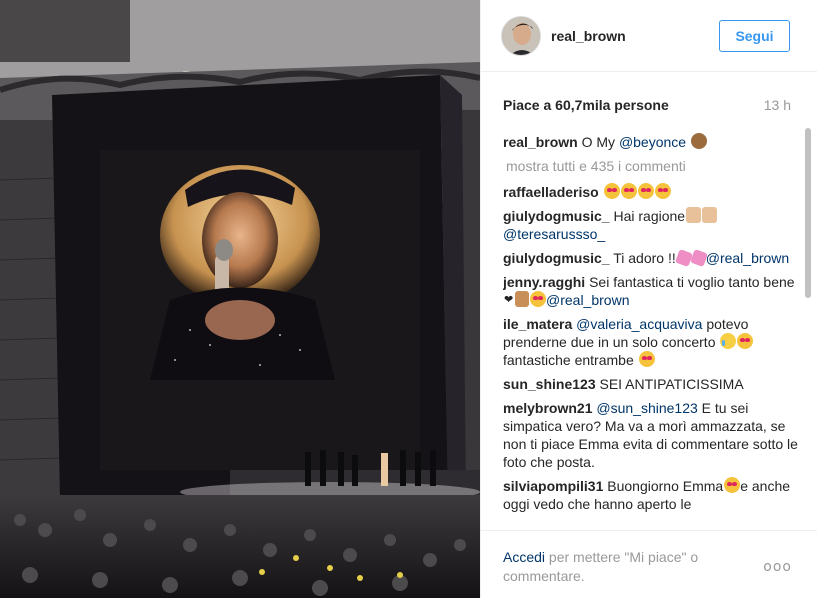 The height and width of the screenshot is (598, 817). I want to click on comment-mention: @teresarussso_, so click(554, 234).